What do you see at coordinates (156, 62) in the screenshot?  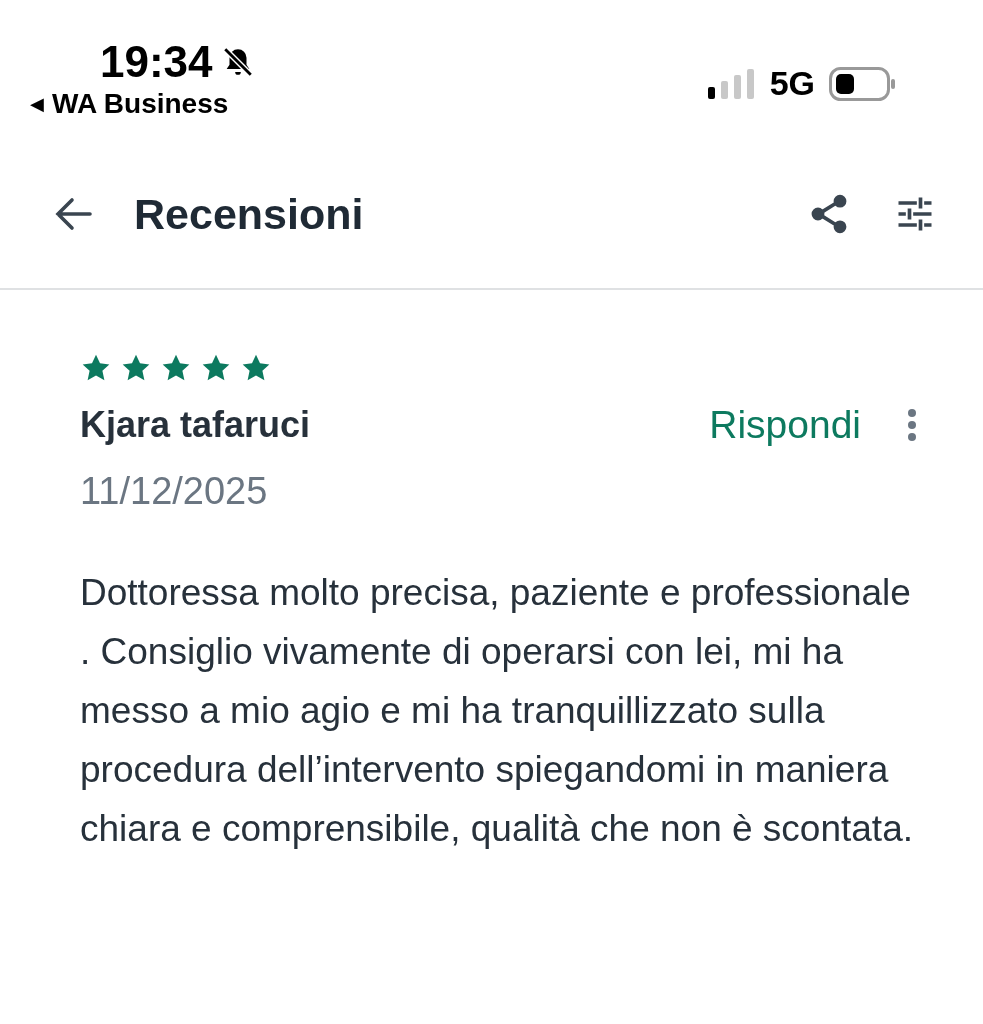 I see `status-time: 19:34` at bounding box center [156, 62].